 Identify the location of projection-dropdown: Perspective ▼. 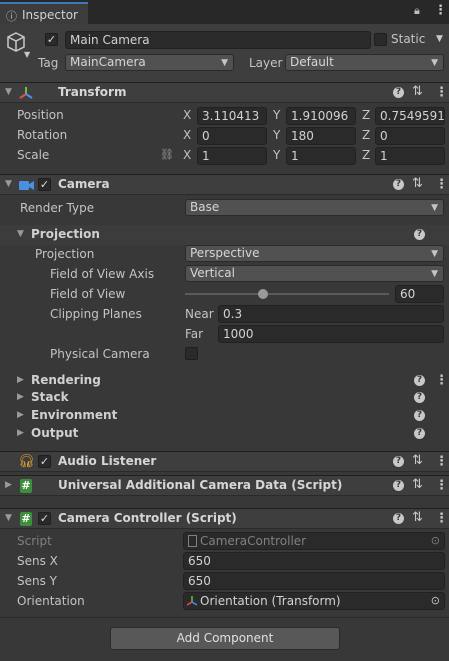
(314, 253).